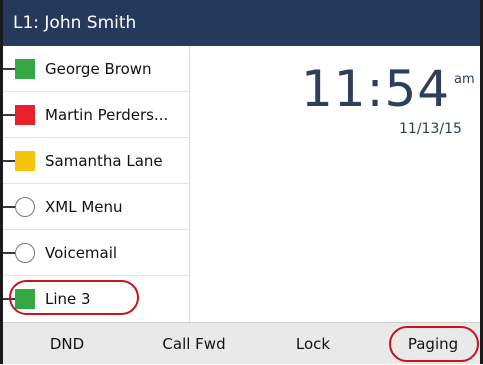 This screenshot has height=365, width=483. Describe the element at coordinates (68, 299) in the screenshot. I see `line-key-label: Line 3` at that location.